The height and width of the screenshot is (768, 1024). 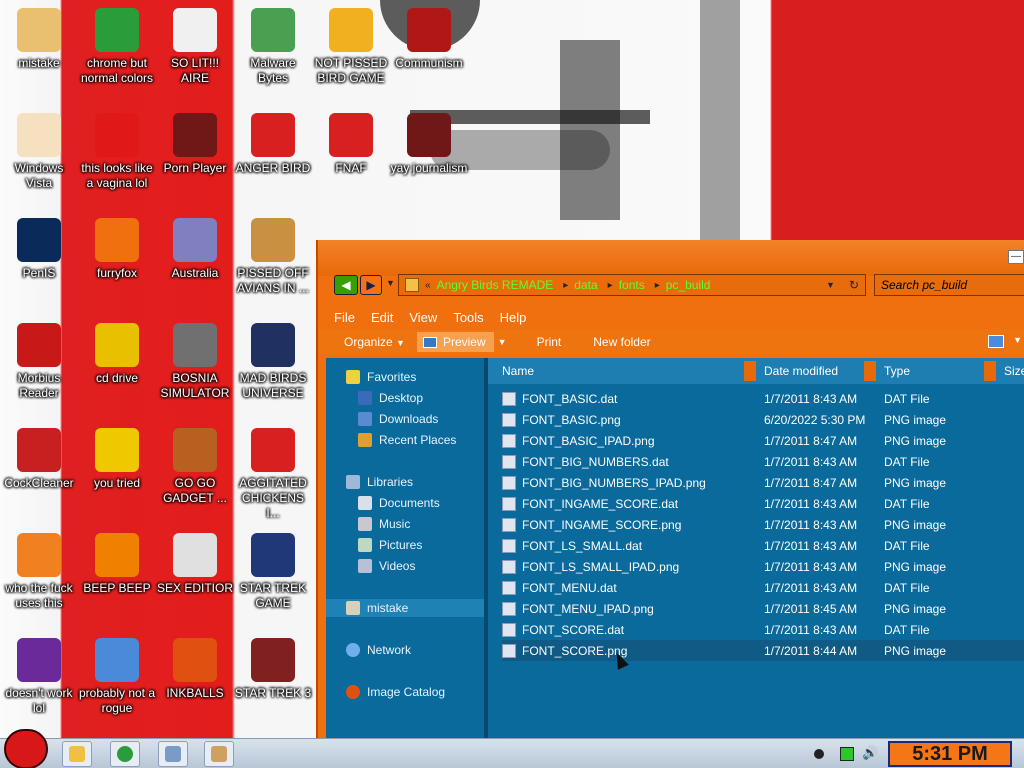 What do you see at coordinates (195, 564) in the screenshot?
I see `desktop-icon: SEX EDITIOR` at bounding box center [195, 564].